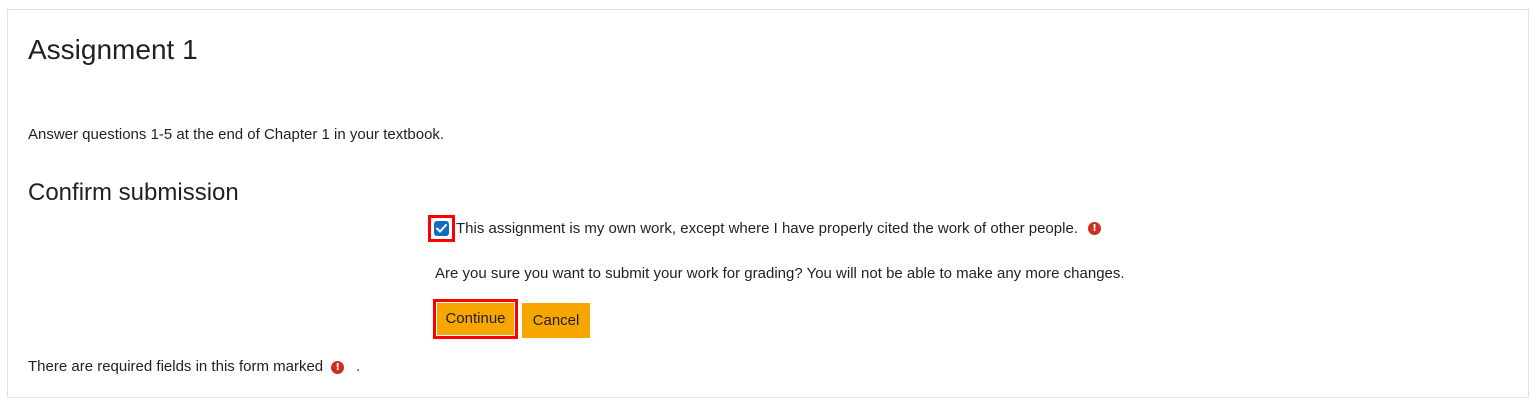 This screenshot has width=1536, height=408. Describe the element at coordinates (113, 49) in the screenshot. I see `page-title: Assignment 1` at that location.